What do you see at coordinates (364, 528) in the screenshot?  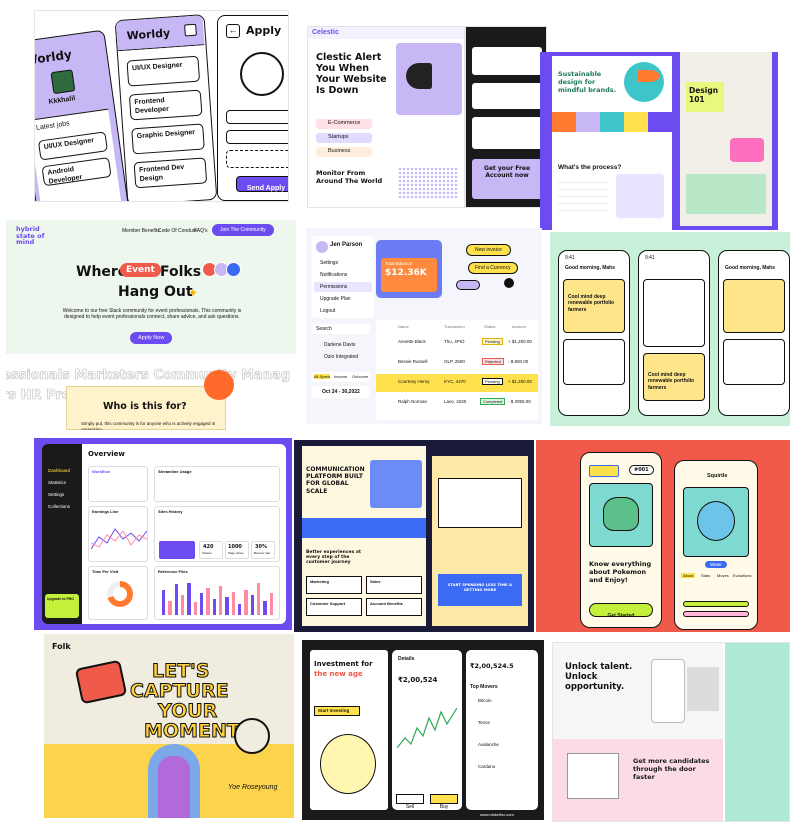 I see `logo-strip` at bounding box center [364, 528].